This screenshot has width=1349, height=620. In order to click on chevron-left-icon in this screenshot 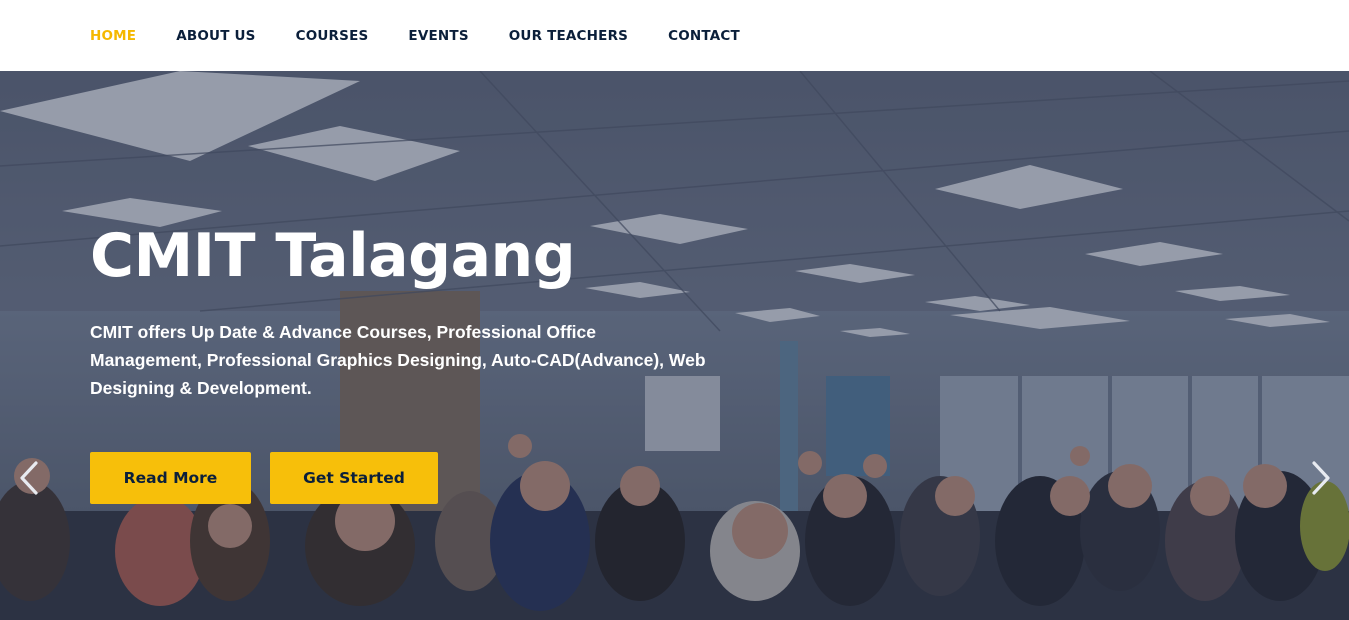, I will do `click(29, 478)`.